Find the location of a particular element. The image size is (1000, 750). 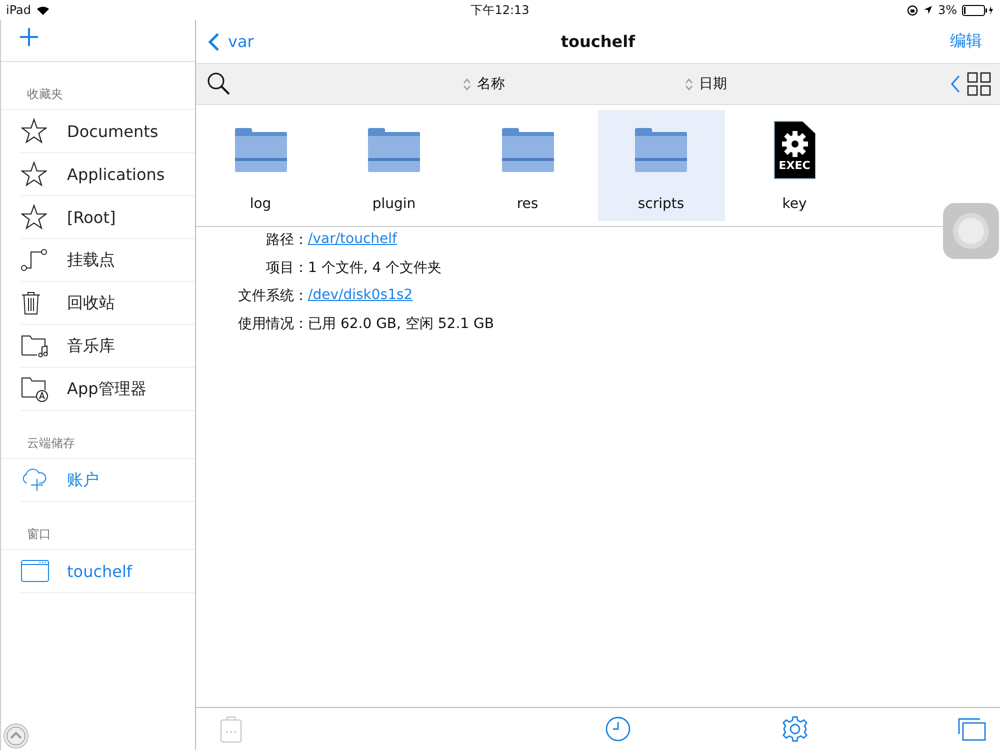

clock-time: 下午12:13 is located at coordinates (500, 10).